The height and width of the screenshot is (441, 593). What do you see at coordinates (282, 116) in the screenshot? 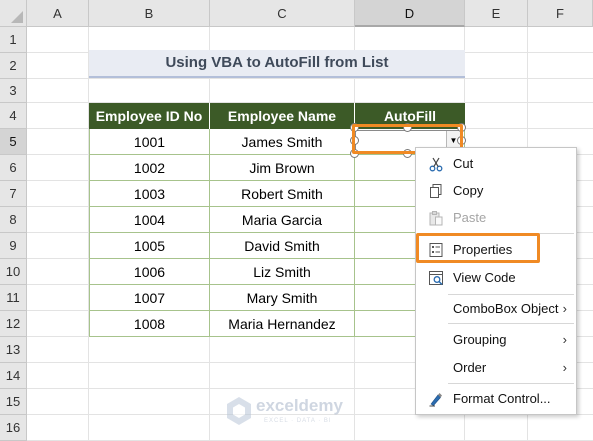
I see `header-employee-name: Employee Name` at bounding box center [282, 116].